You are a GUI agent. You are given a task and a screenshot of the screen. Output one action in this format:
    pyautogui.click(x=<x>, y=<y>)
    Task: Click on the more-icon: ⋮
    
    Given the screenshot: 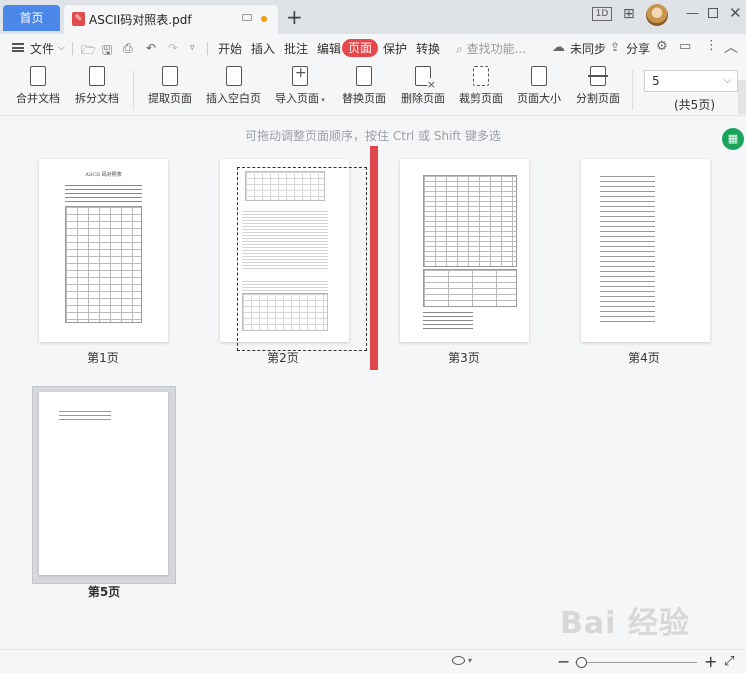 What is the action you would take?
    pyautogui.click(x=711, y=45)
    